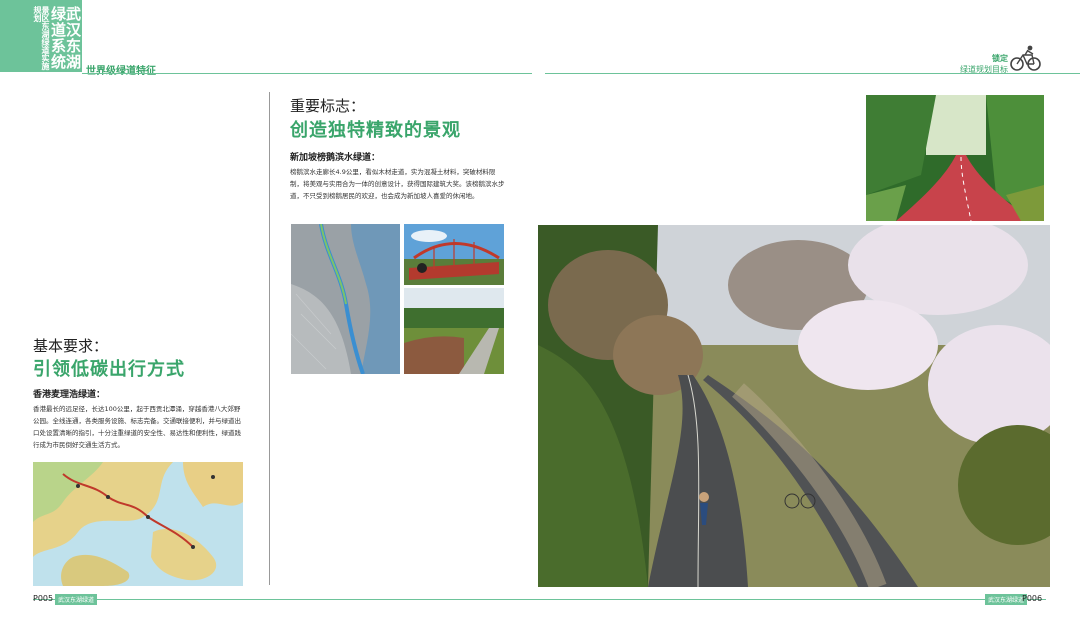 Image resolution: width=1080 pixels, height=639 pixels. Describe the element at coordinates (335, 158) in the screenshot. I see `sg-case-title: 新加坡榜鹅滨水绿道：` at that location.